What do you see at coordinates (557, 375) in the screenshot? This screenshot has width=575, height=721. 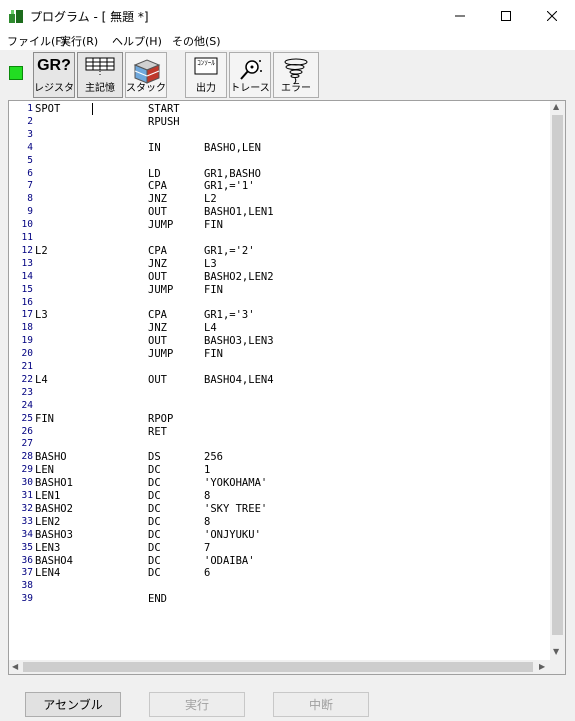 I see `vertical-scroll-thumb` at bounding box center [557, 375].